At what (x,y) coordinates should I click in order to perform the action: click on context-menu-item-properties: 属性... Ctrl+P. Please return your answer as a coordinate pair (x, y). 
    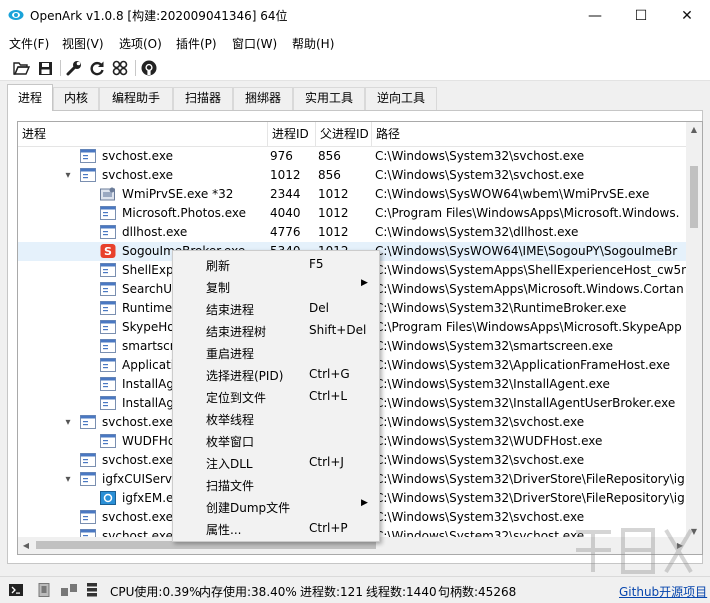
    Looking at the image, I should click on (276, 528).